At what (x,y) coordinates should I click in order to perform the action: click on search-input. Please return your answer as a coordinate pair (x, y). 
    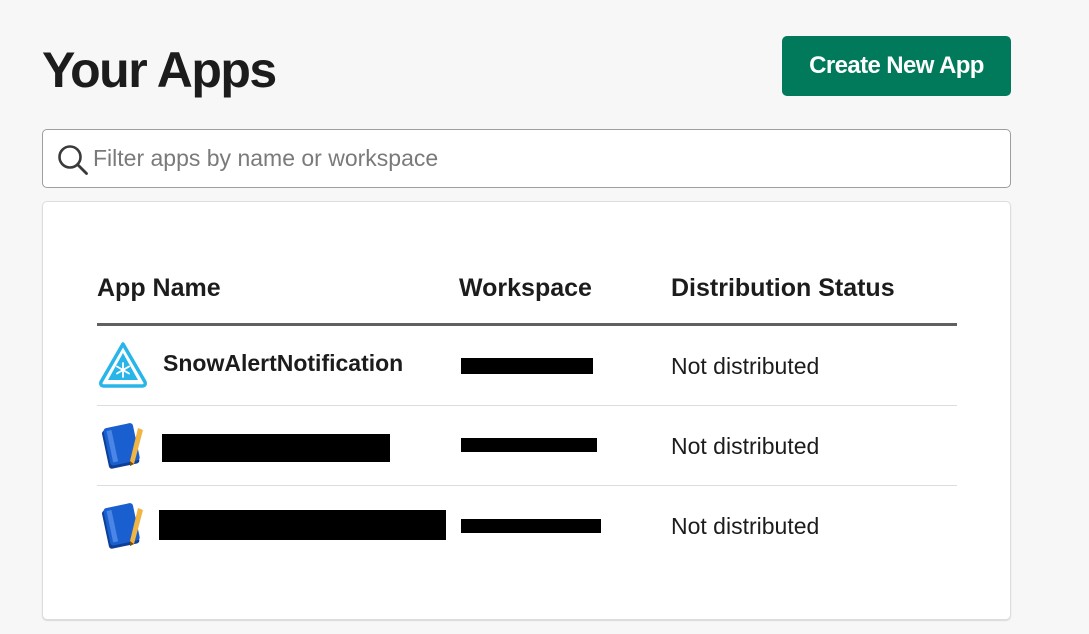
    Looking at the image, I should click on (543, 158).